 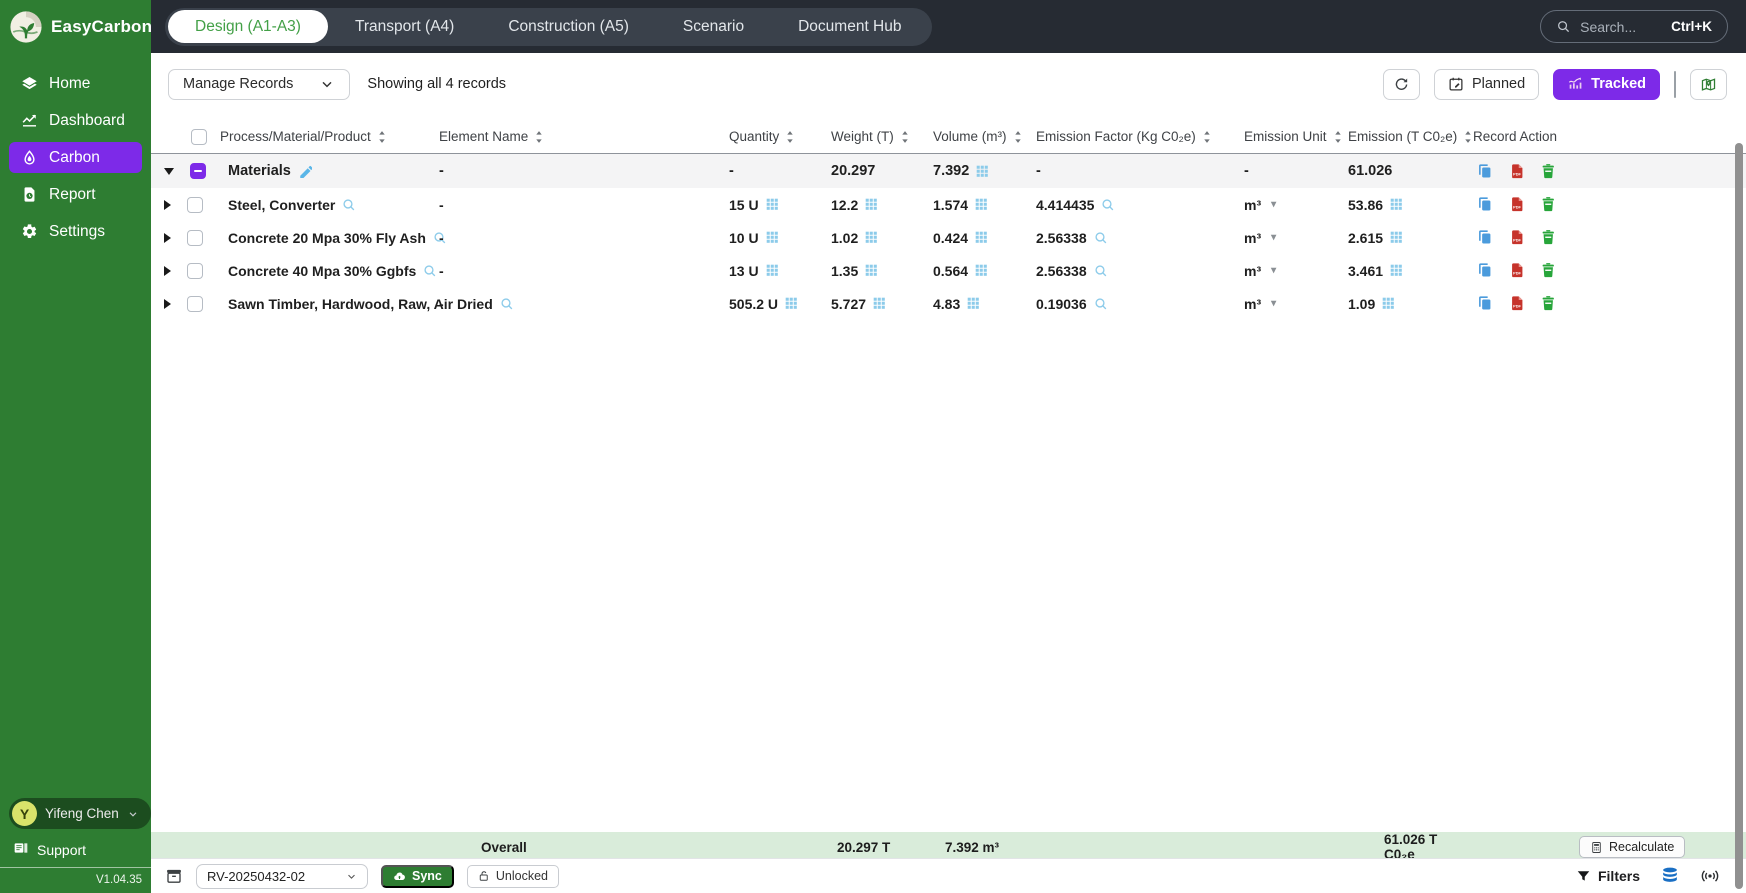 What do you see at coordinates (578, 136) in the screenshot?
I see `column-header-element-name: Element Name` at bounding box center [578, 136].